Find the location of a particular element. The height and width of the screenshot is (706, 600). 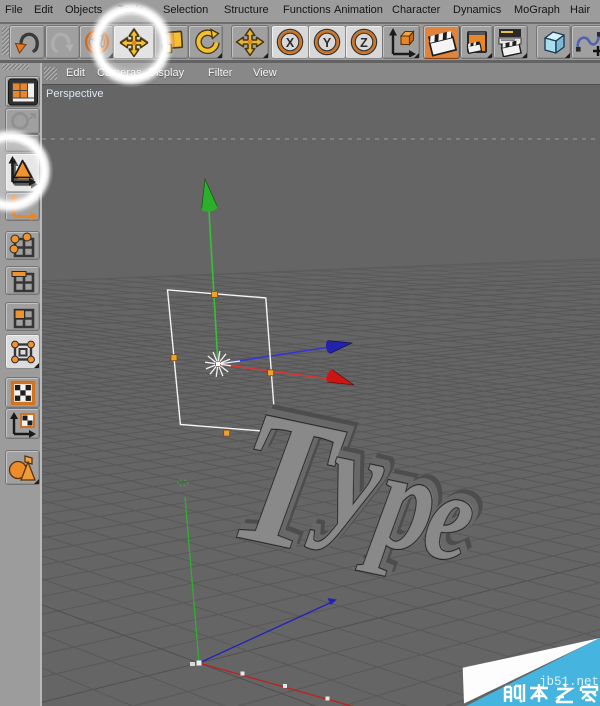

svg-text: Y is located at coordinates (327, 43).